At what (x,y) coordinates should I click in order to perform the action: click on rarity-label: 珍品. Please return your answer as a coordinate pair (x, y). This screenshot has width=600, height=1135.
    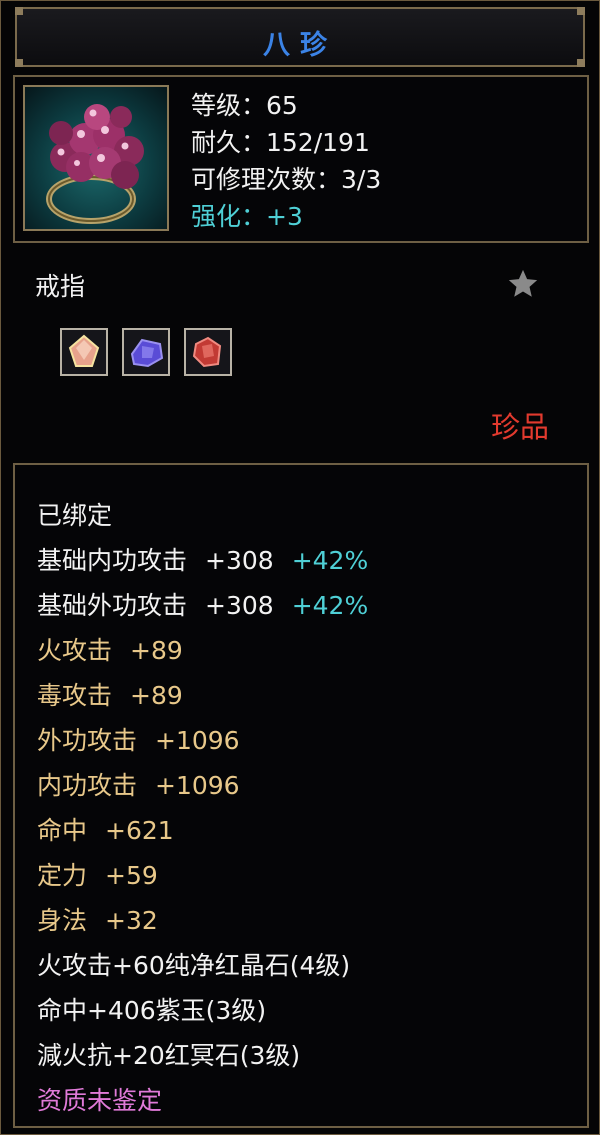
    Looking at the image, I should click on (520, 427).